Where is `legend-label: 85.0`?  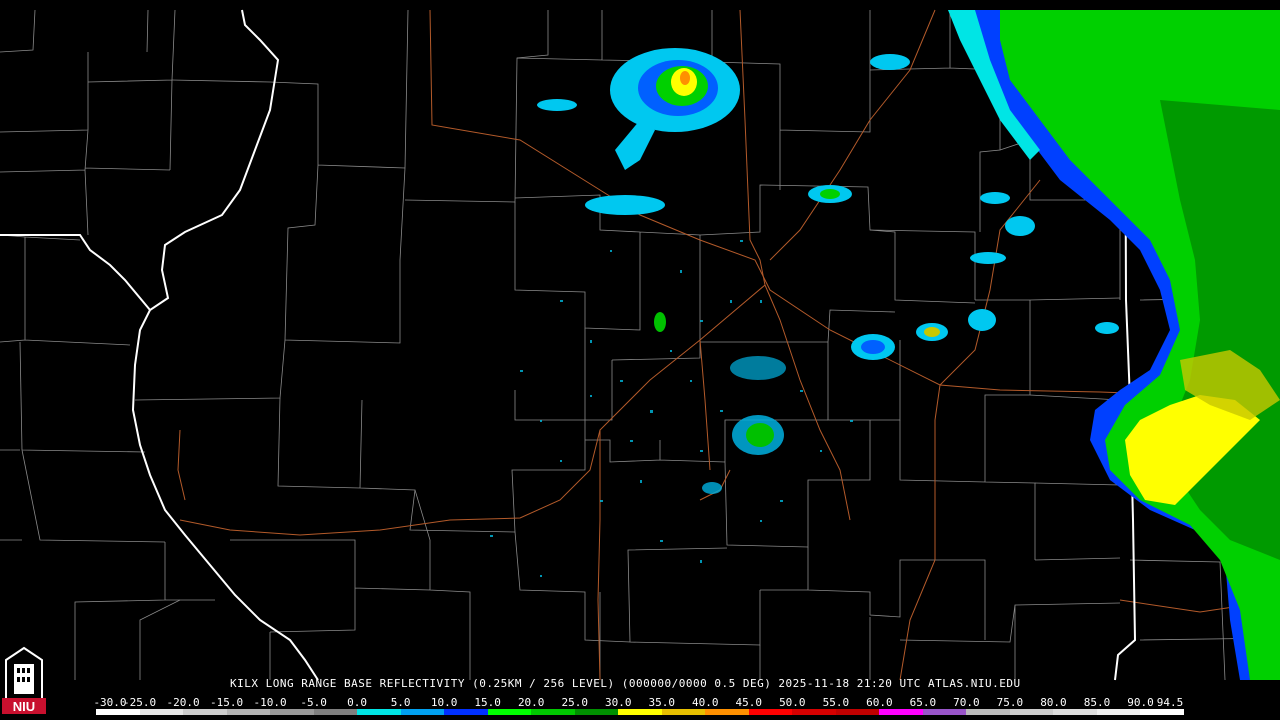
legend-label: 85.0 is located at coordinates (1097, 702).